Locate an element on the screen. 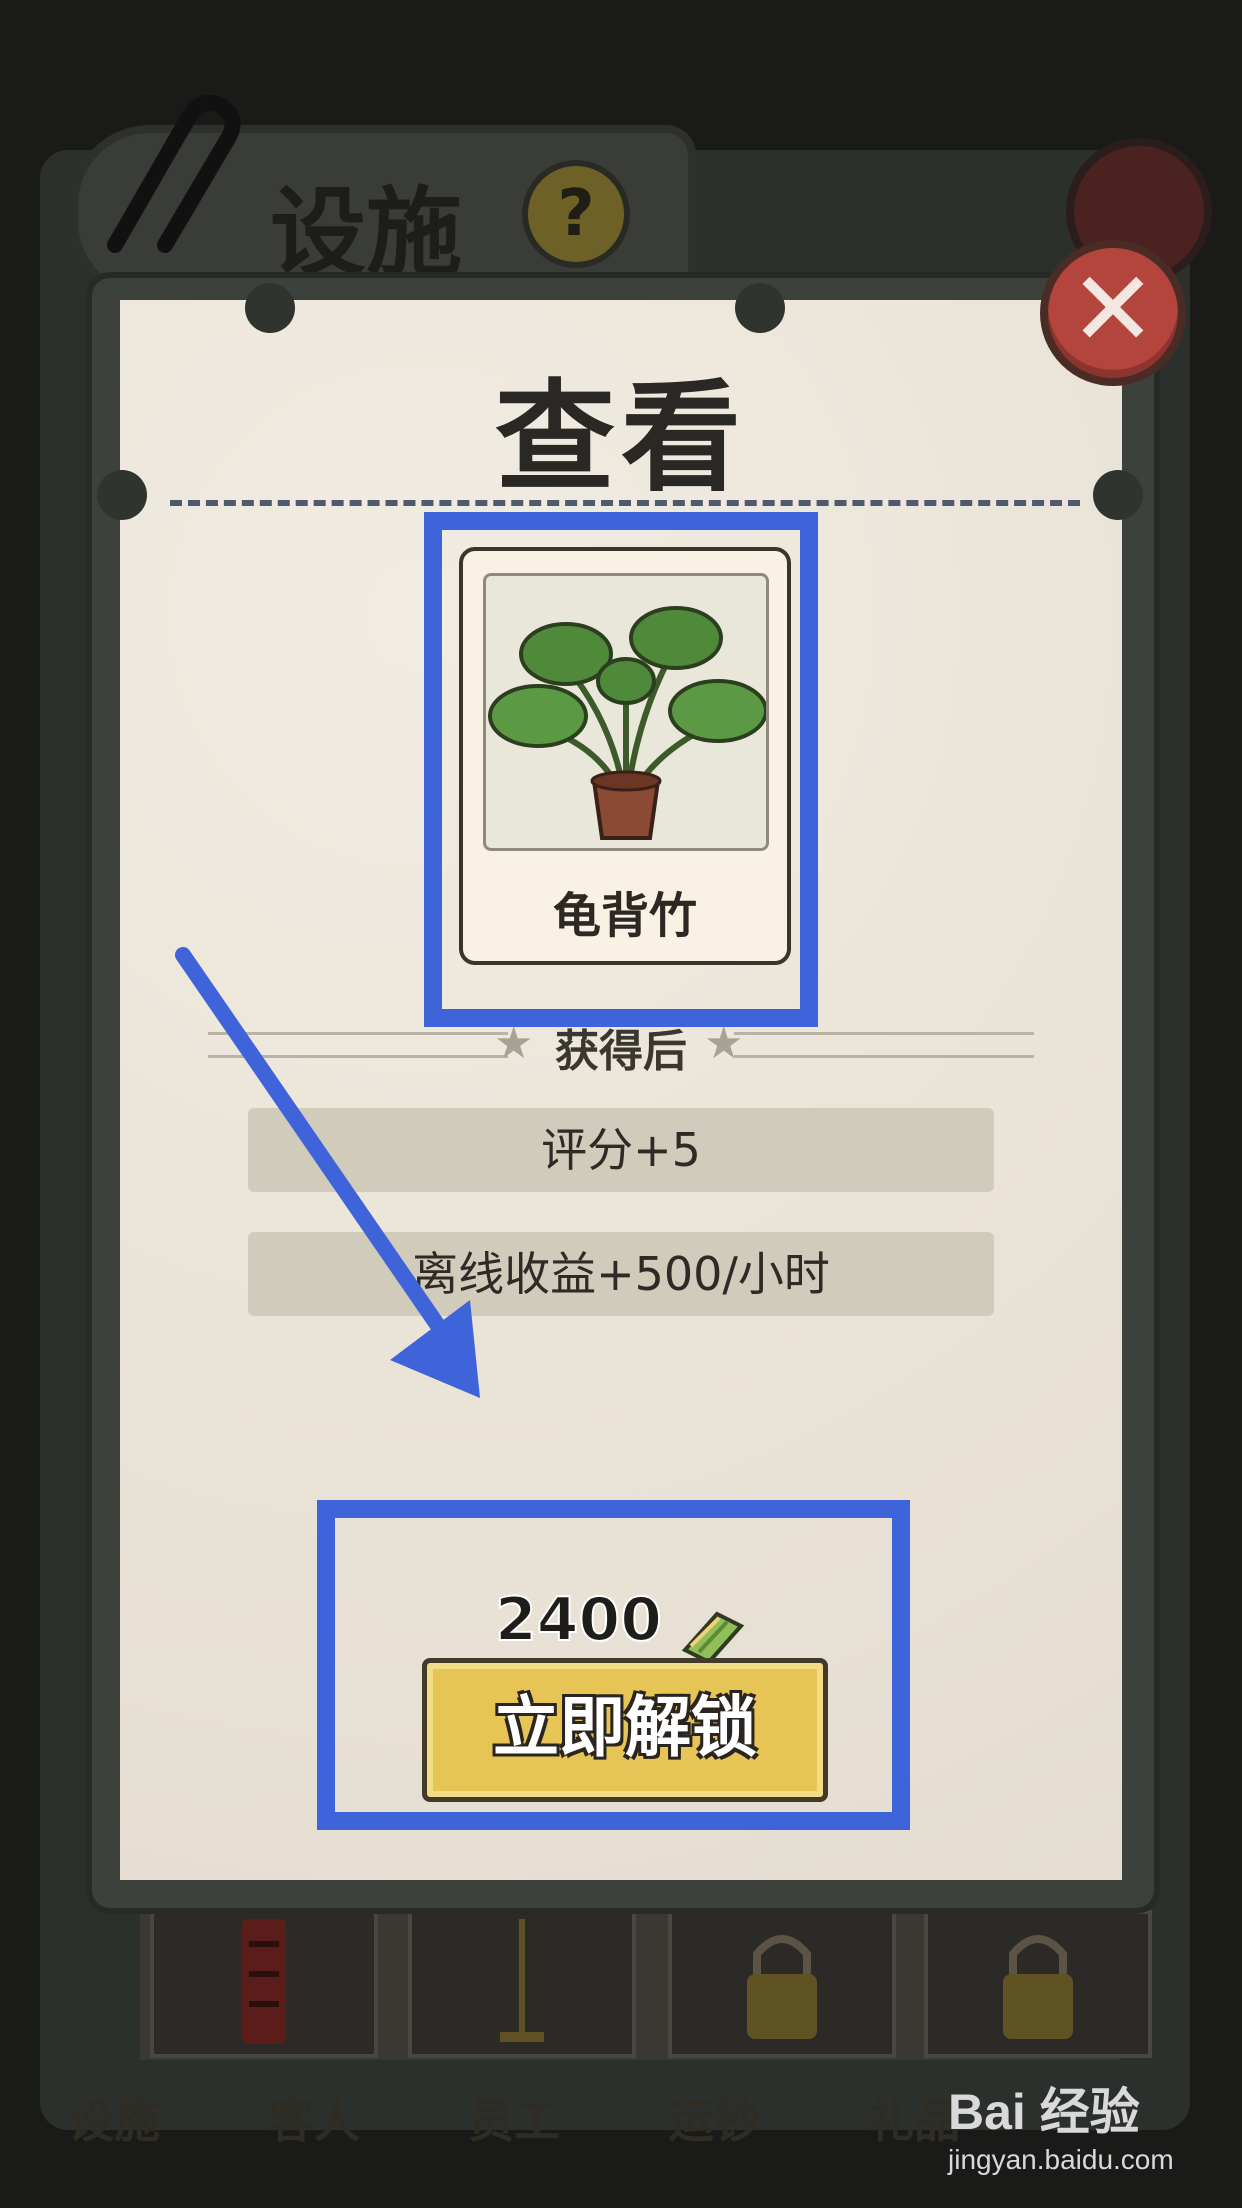 The image size is (1242, 2208). watermark: Bai 经验 jingyan.baidu.com is located at coordinates (1061, 2124).